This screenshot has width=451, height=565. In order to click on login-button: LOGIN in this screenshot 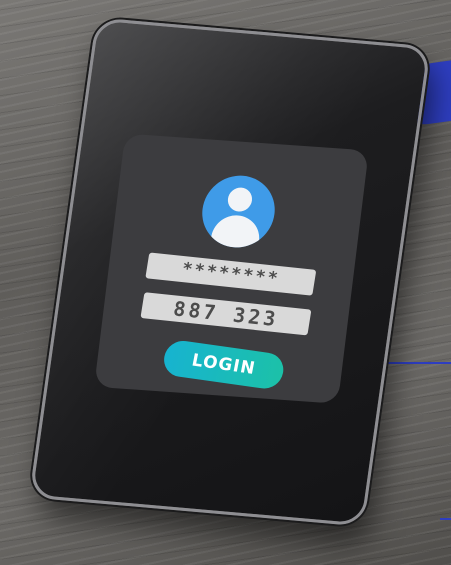, I will do `click(224, 364)`.